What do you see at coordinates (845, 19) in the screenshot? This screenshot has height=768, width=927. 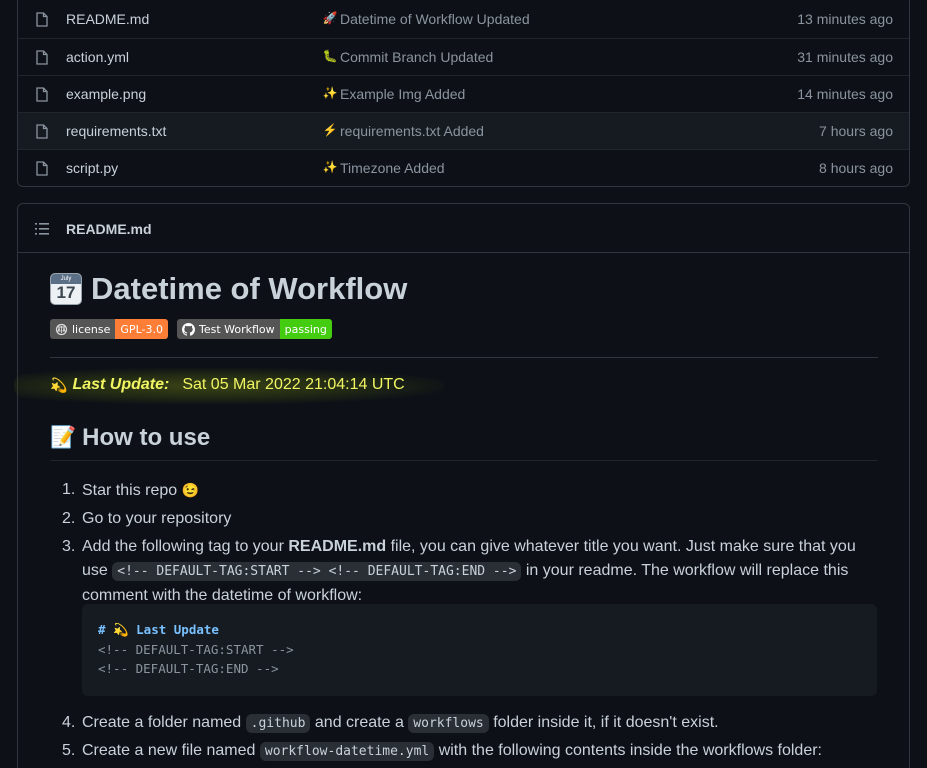 I see `commit-time: 13 minutes ago` at bounding box center [845, 19].